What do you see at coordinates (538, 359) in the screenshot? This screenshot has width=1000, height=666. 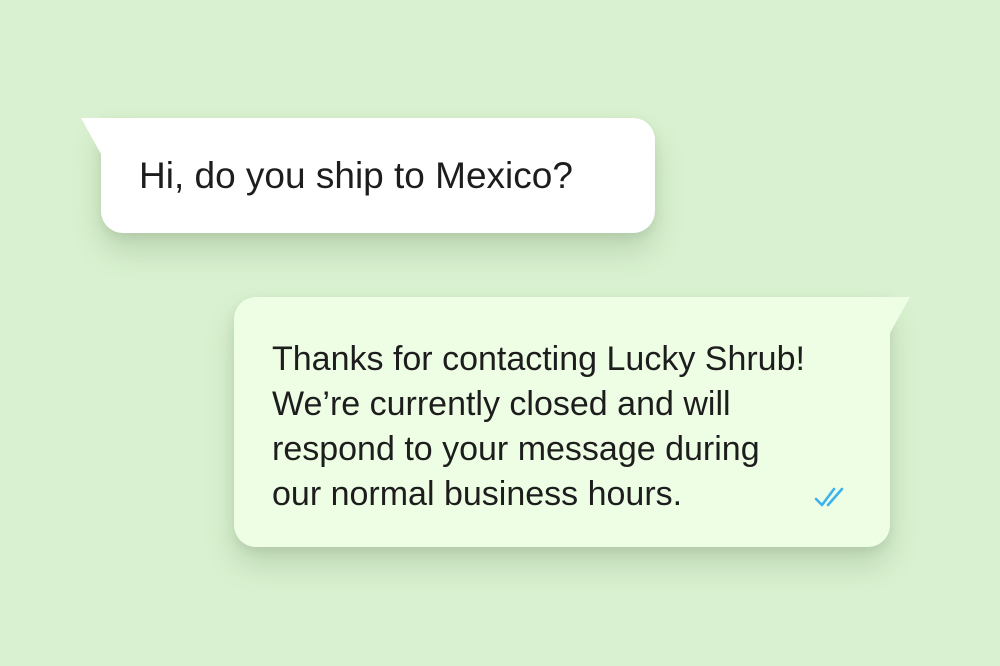 I see `outgoing-message-line: Thanks for contacting Lucky Shrub!` at bounding box center [538, 359].